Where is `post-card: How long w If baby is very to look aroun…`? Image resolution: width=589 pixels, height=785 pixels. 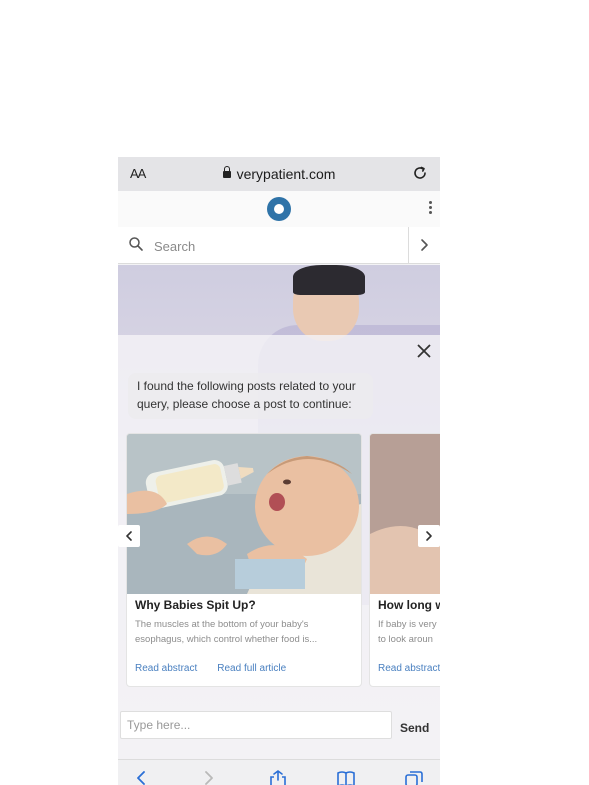
post-card: How long w If baby is very to look aroun… is located at coordinates (404, 560).